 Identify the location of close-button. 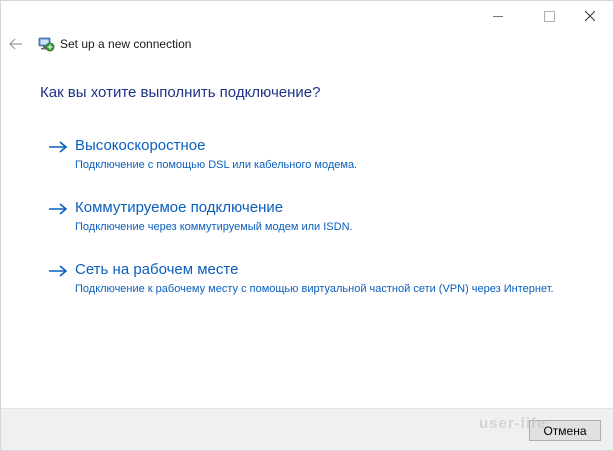
(590, 16).